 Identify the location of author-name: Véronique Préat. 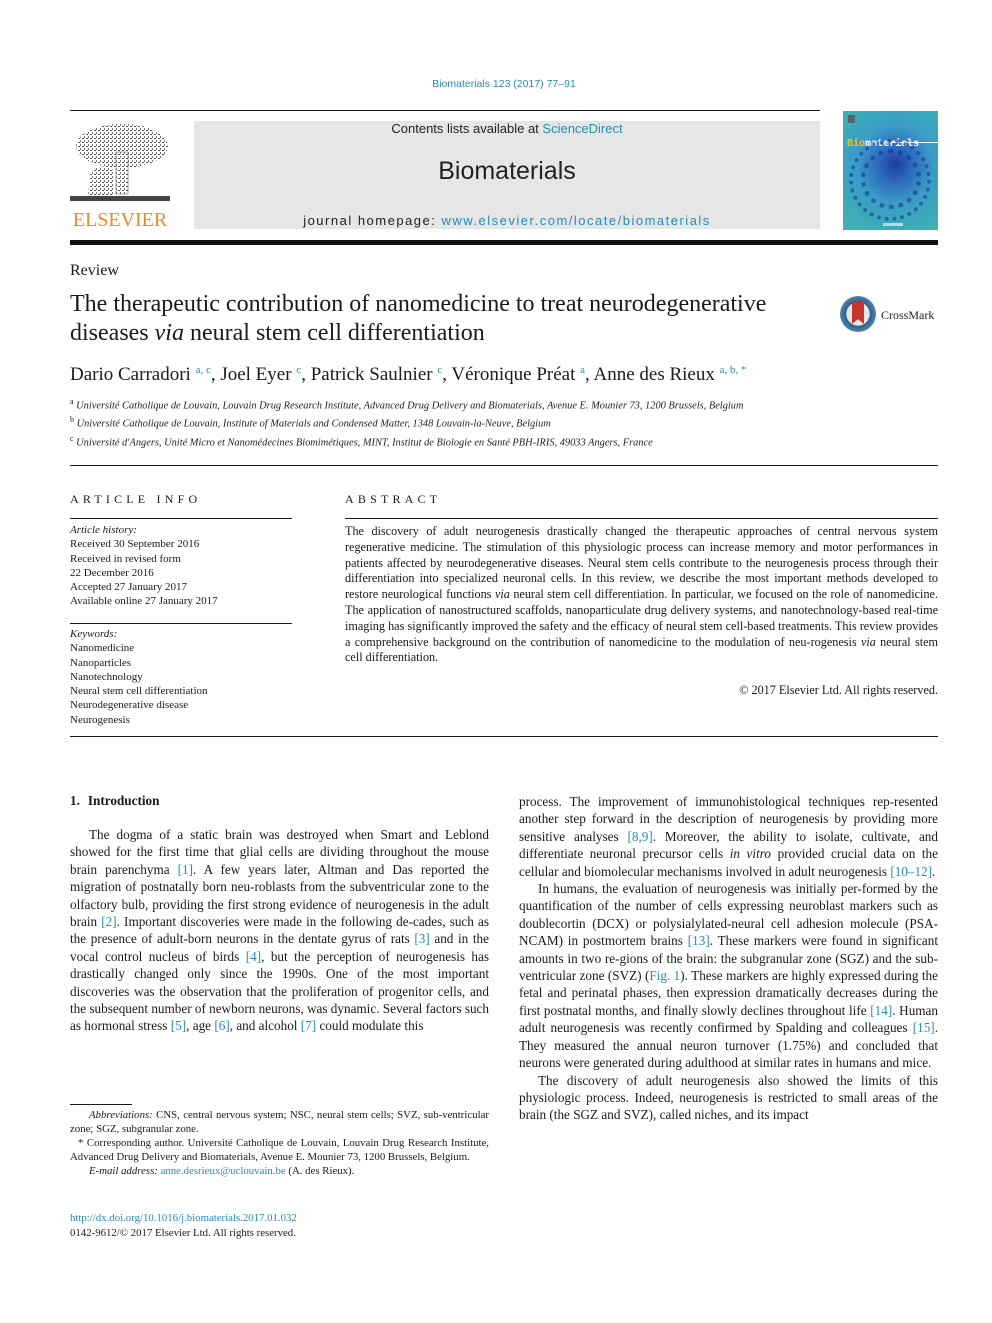
(513, 374).